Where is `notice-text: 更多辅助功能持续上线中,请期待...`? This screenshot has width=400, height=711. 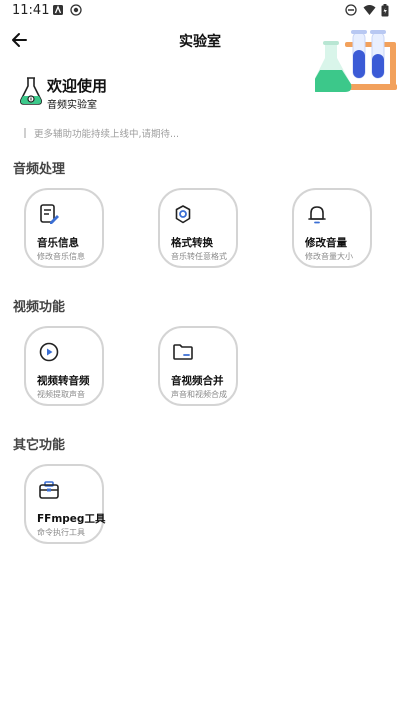
notice-text: 更多辅助功能持续上线中,请期待... is located at coordinates (107, 134).